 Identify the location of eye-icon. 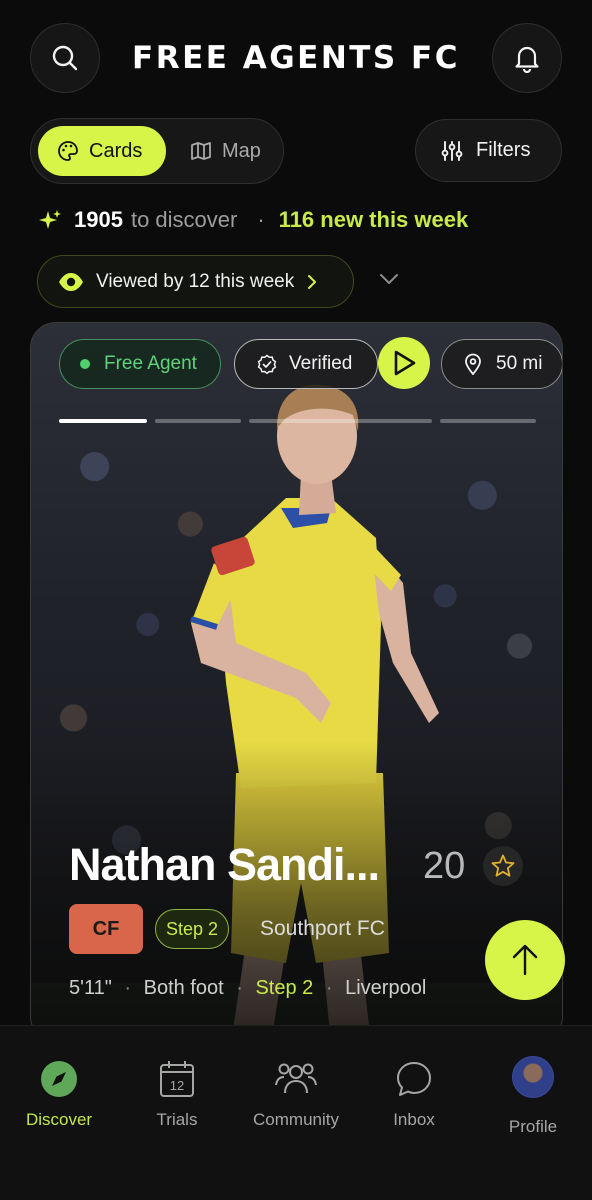
(71, 281).